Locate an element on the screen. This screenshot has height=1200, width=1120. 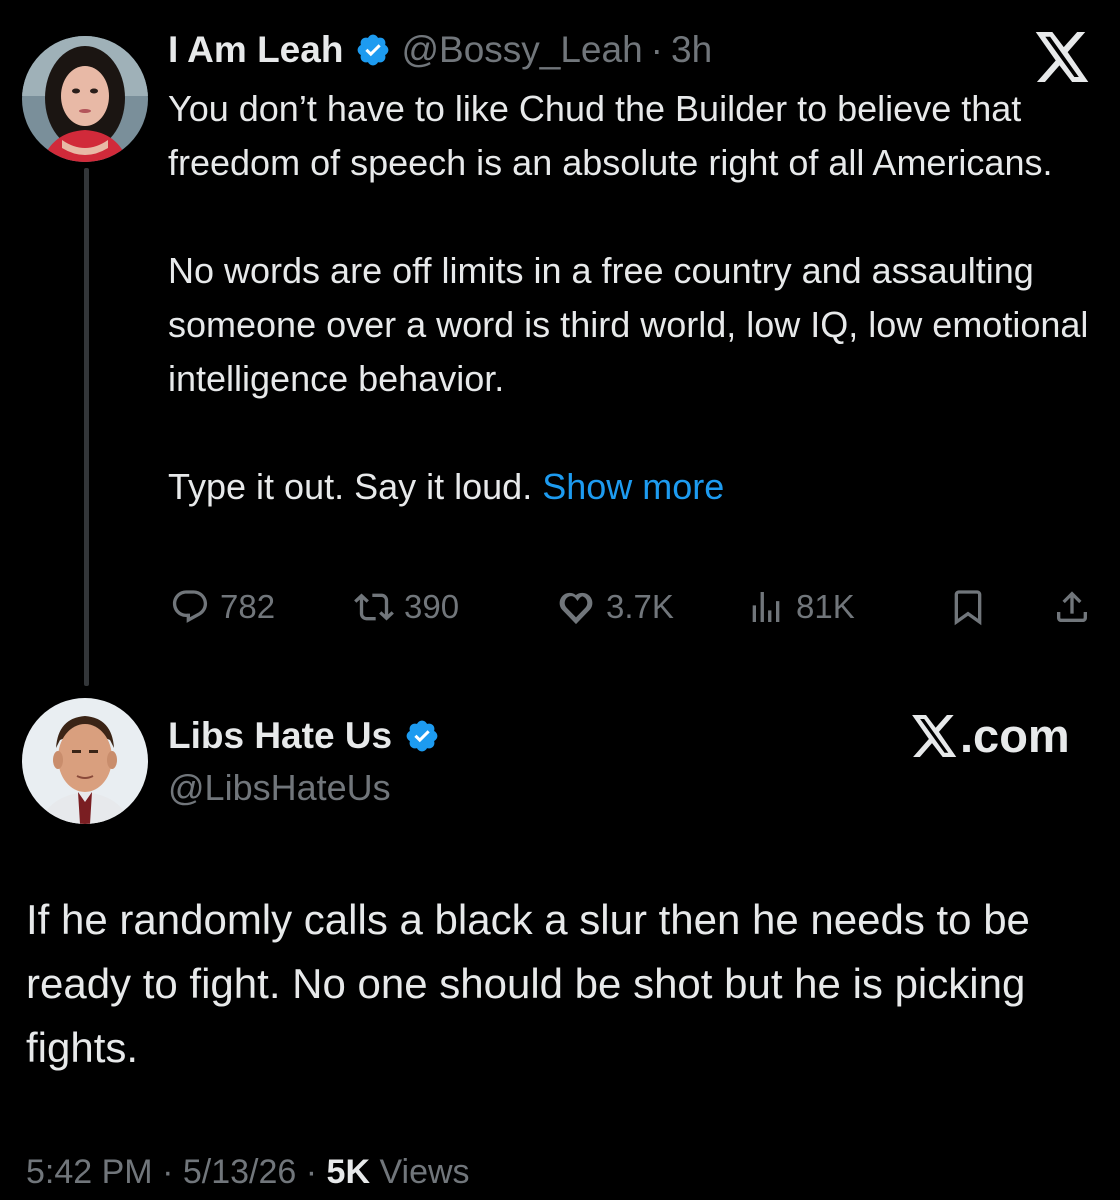
avatar-leah is located at coordinates (85, 99).